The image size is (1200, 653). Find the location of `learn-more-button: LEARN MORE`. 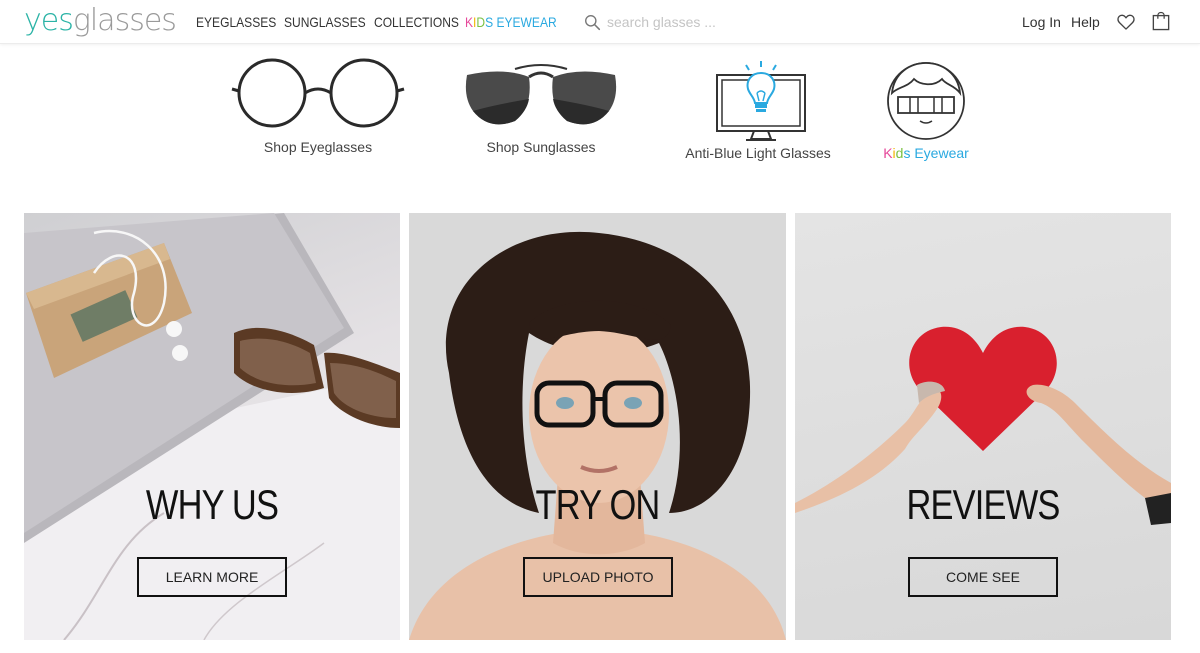

learn-more-button: LEARN MORE is located at coordinates (212, 577).